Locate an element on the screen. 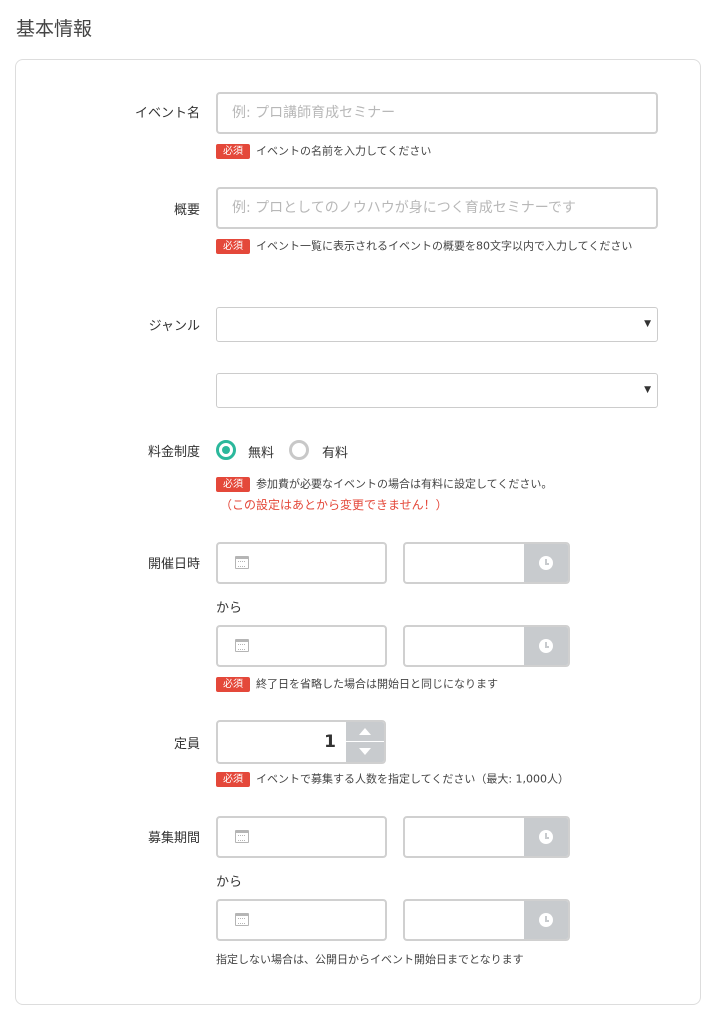 Image resolution: width=724 pixels, height=1024 pixels. arrow-down-icon is located at coordinates (365, 752).